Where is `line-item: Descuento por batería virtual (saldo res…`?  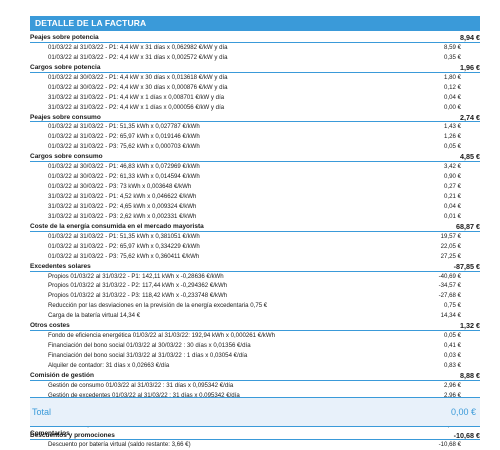
line-item: Descuento por batería virtual (saldo res… is located at coordinates (255, 445).